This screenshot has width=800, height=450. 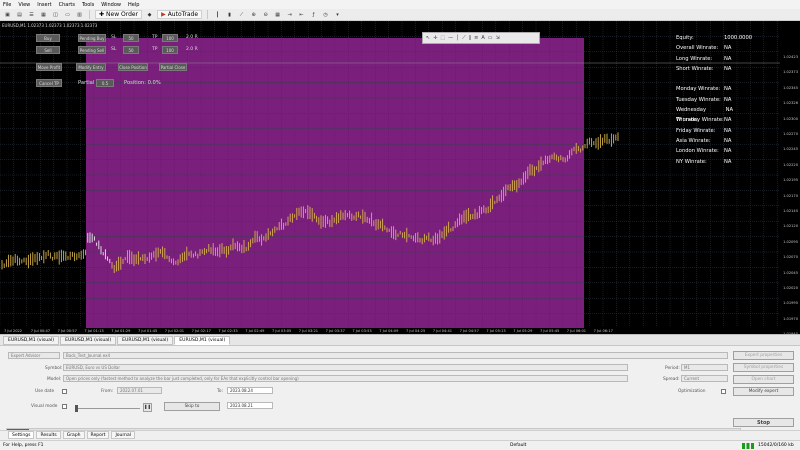 What do you see at coordinates (123, 435) in the screenshot?
I see `tab-journal: Journal` at bounding box center [123, 435].